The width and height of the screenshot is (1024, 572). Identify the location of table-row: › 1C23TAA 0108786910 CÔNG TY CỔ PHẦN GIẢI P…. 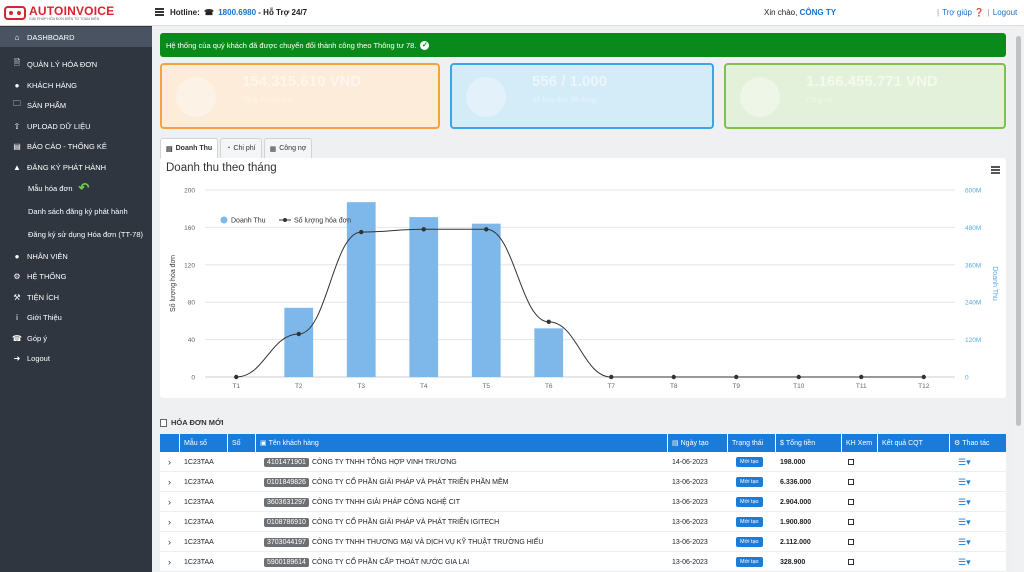
(583, 522).